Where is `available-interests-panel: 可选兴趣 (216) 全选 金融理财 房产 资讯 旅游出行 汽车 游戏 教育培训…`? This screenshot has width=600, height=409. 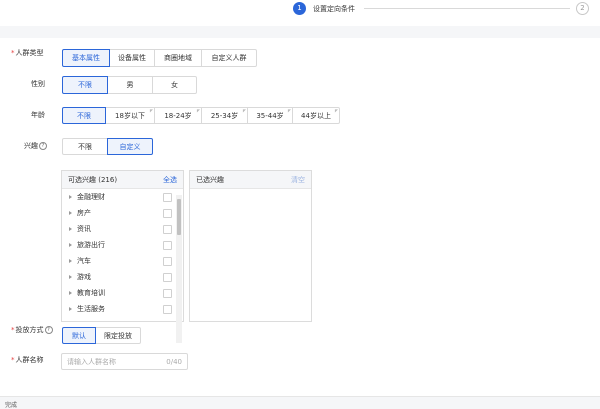
available-interests-panel: 可选兴趣 (216) 全选 金融理财 房产 资讯 旅游出行 汽车 游戏 教育培训… is located at coordinates (122, 256).